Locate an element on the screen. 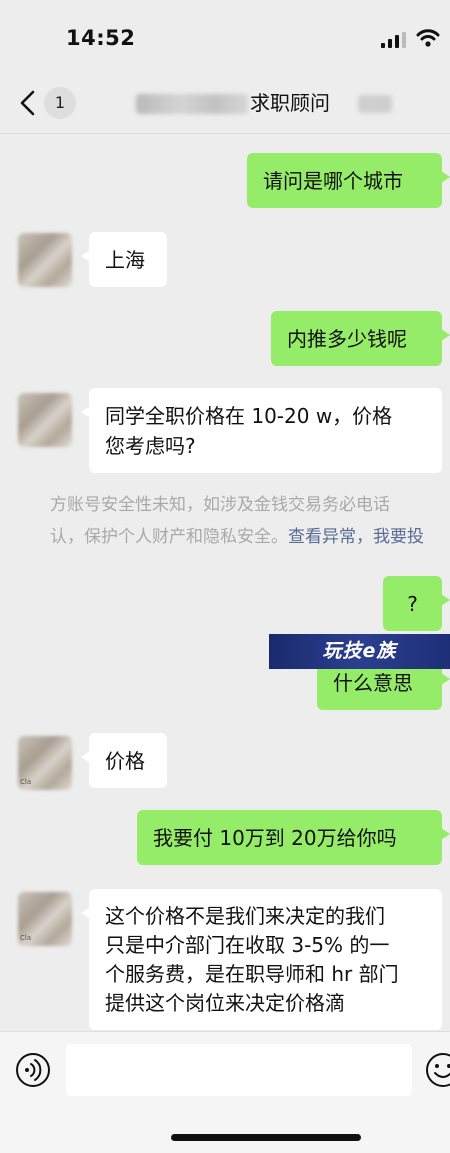 The height and width of the screenshot is (1153, 450). message-bubble-incoming: 同学全职价格在 10-20 w，价格 您考虑吗? is located at coordinates (261, 430).